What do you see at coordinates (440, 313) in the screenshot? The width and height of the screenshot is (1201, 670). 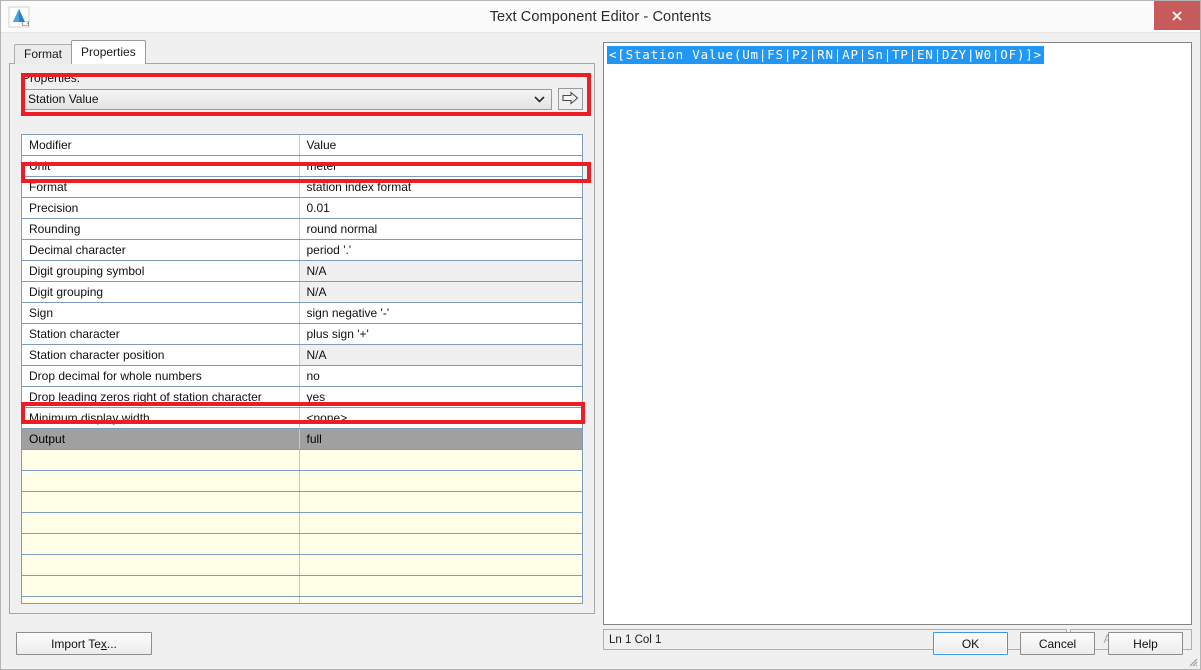 I see `cell-value: sign negative '-'` at bounding box center [440, 313].